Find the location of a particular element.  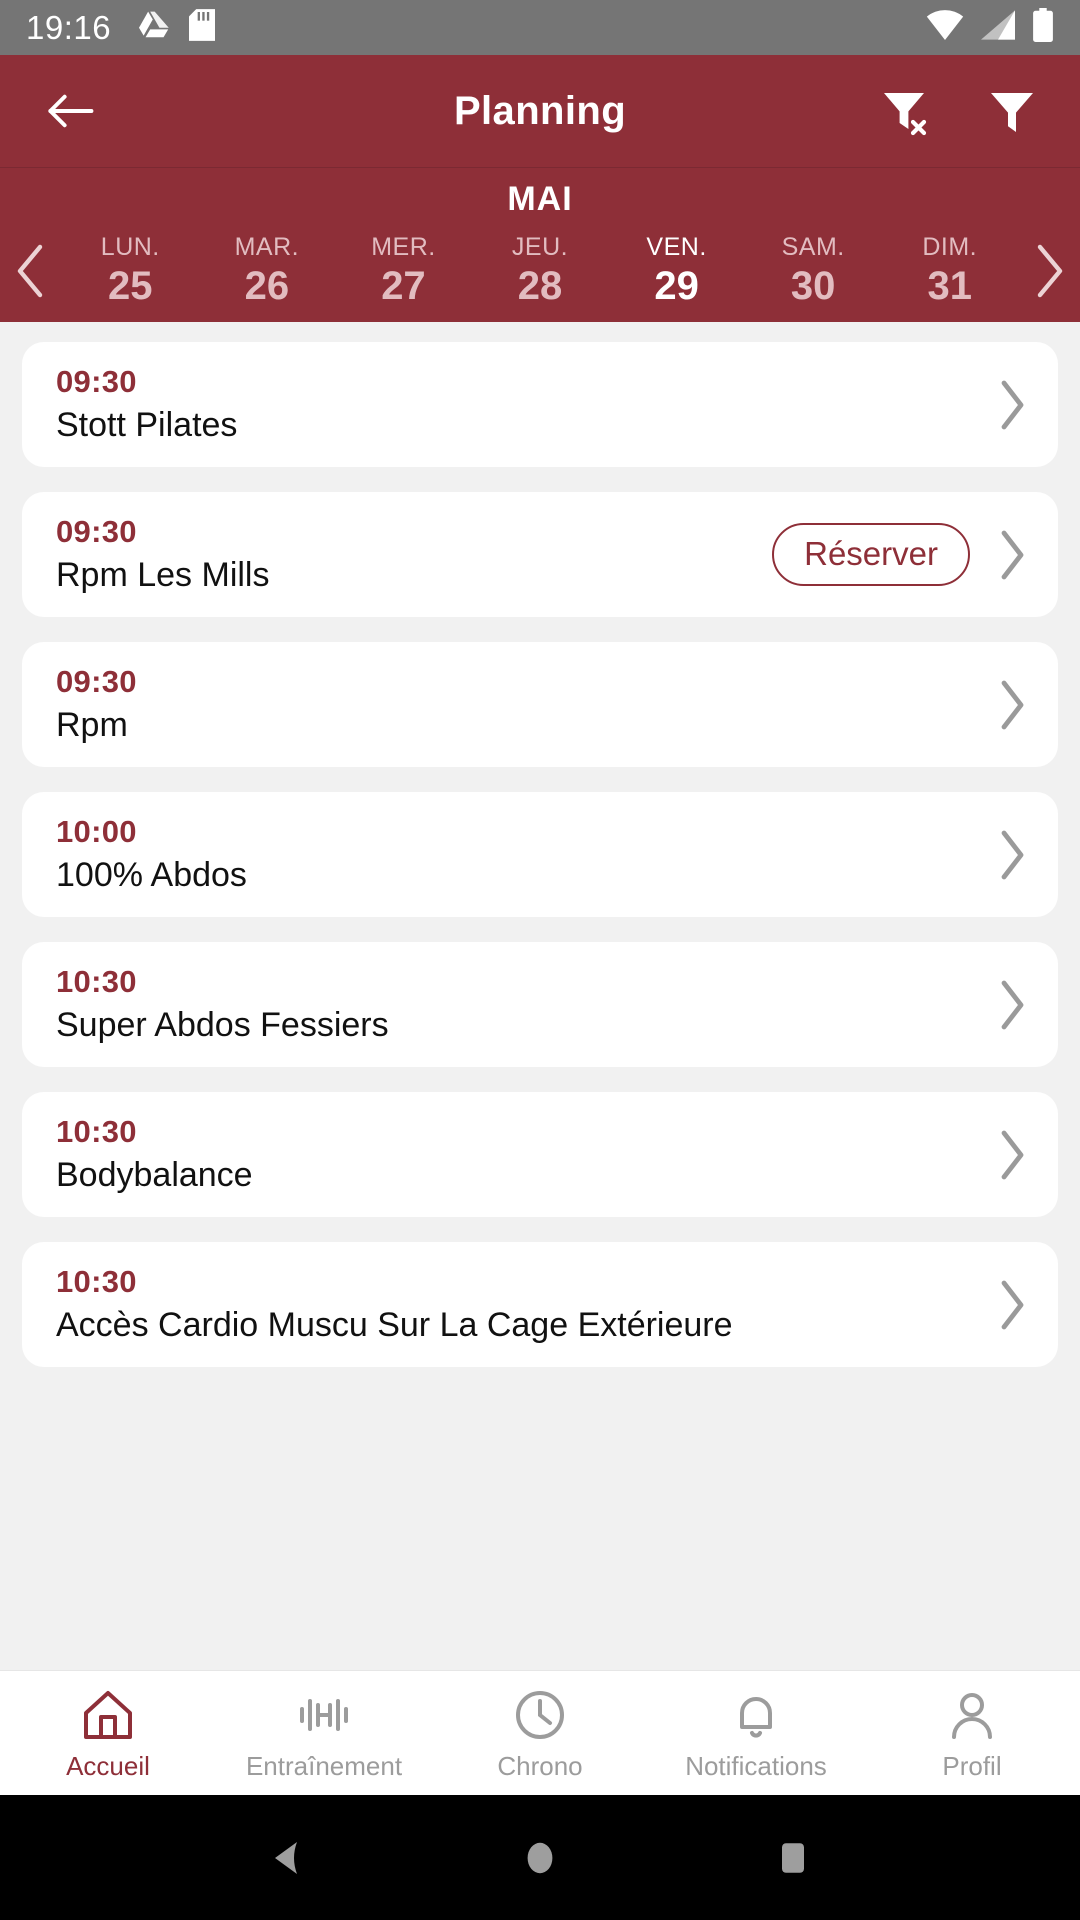

google-drive-icon is located at coordinates (154, 27).